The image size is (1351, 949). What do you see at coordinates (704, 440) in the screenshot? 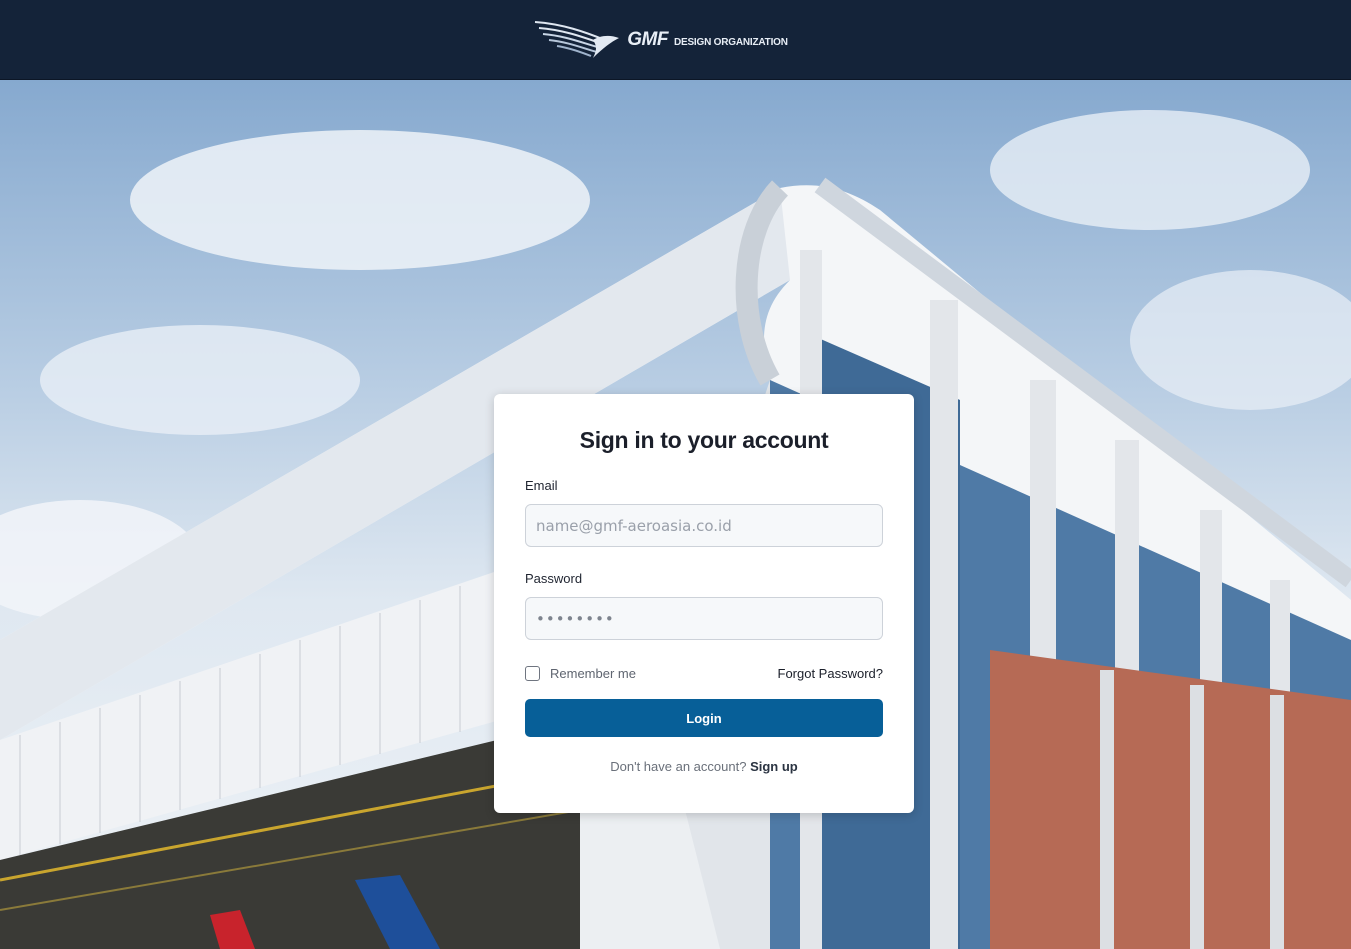
I see `login-title: Sign in to your account` at bounding box center [704, 440].